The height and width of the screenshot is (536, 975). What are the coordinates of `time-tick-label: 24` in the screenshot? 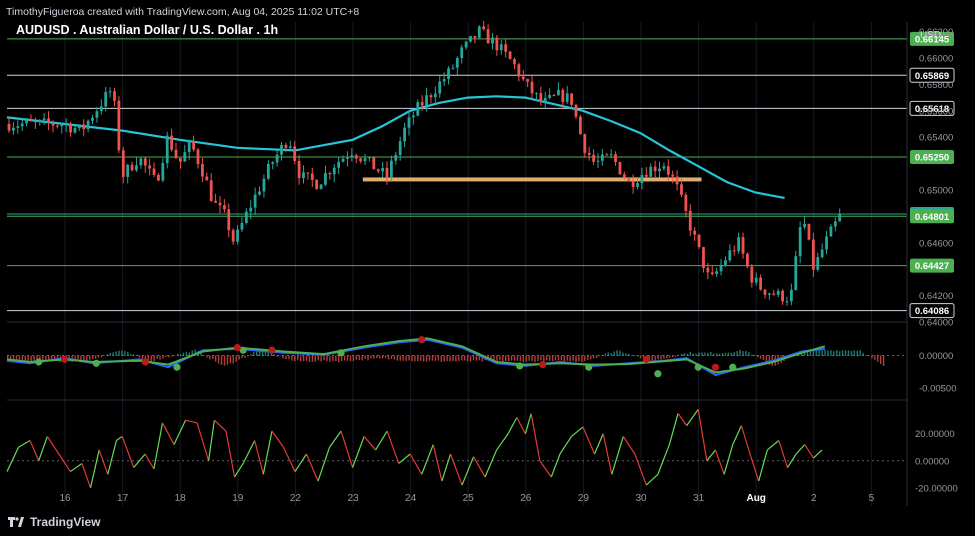 It's located at (411, 498).